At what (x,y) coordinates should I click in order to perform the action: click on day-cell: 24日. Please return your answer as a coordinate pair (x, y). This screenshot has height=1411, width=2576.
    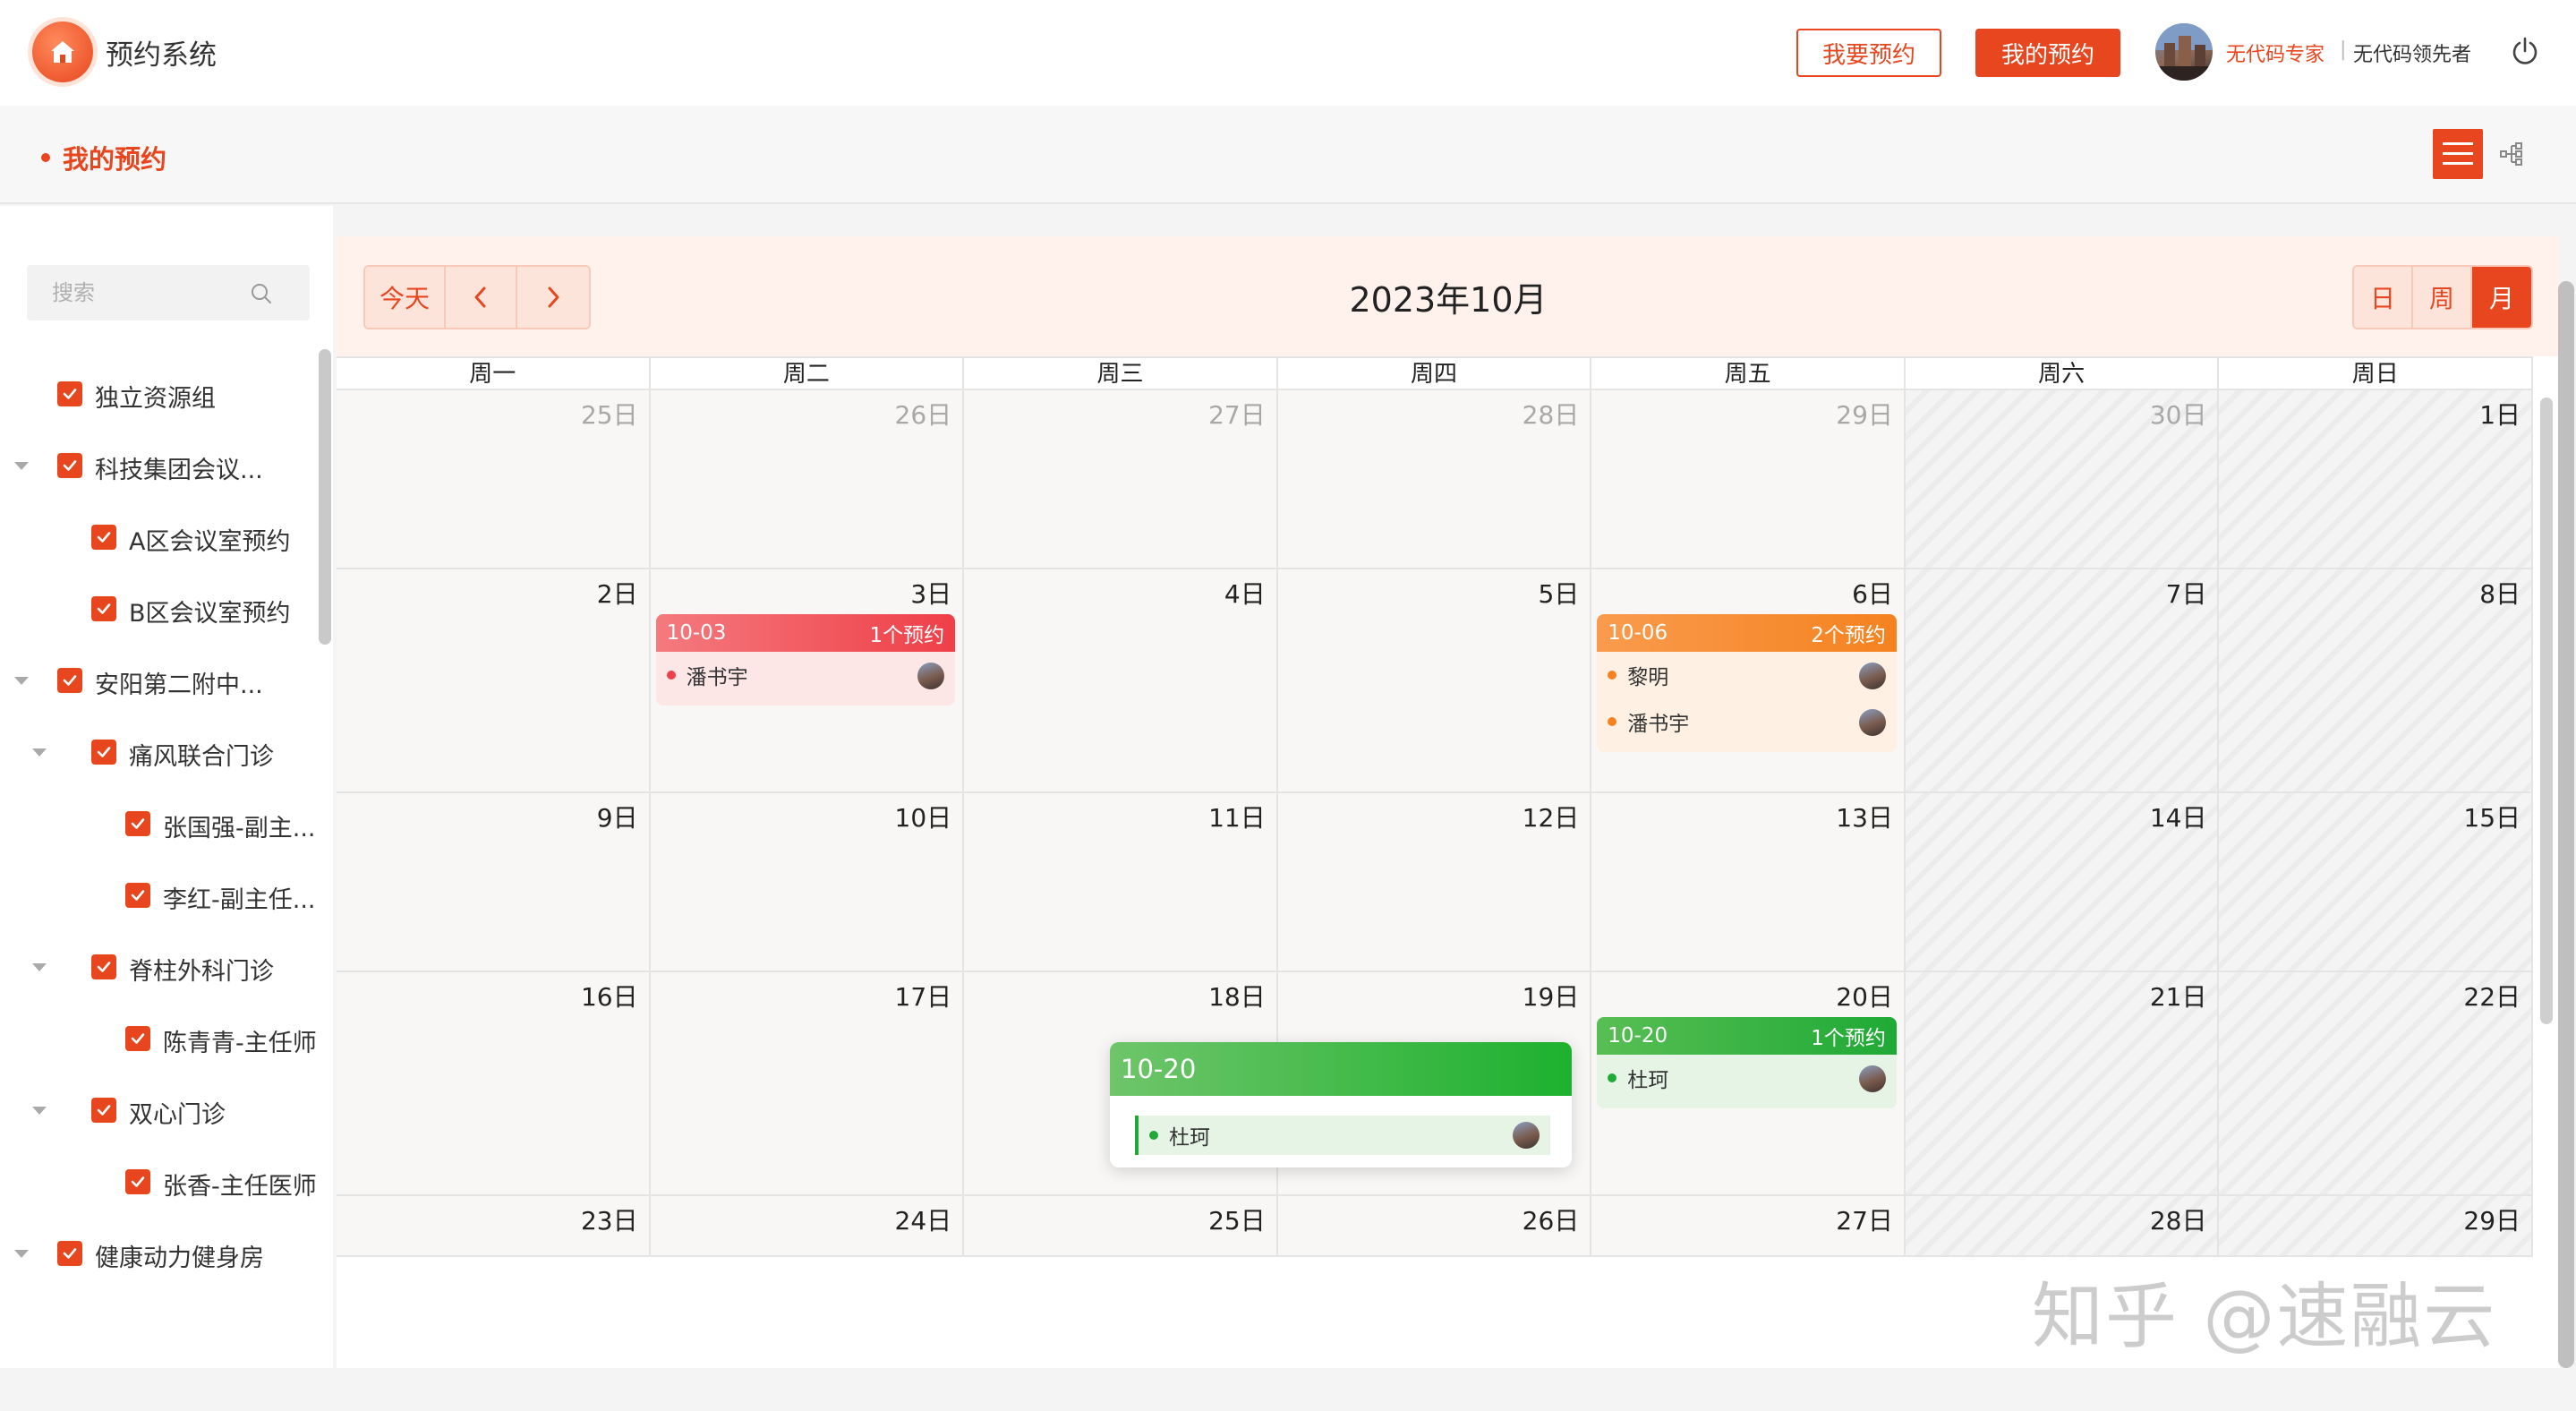
    Looking at the image, I should click on (807, 1226).